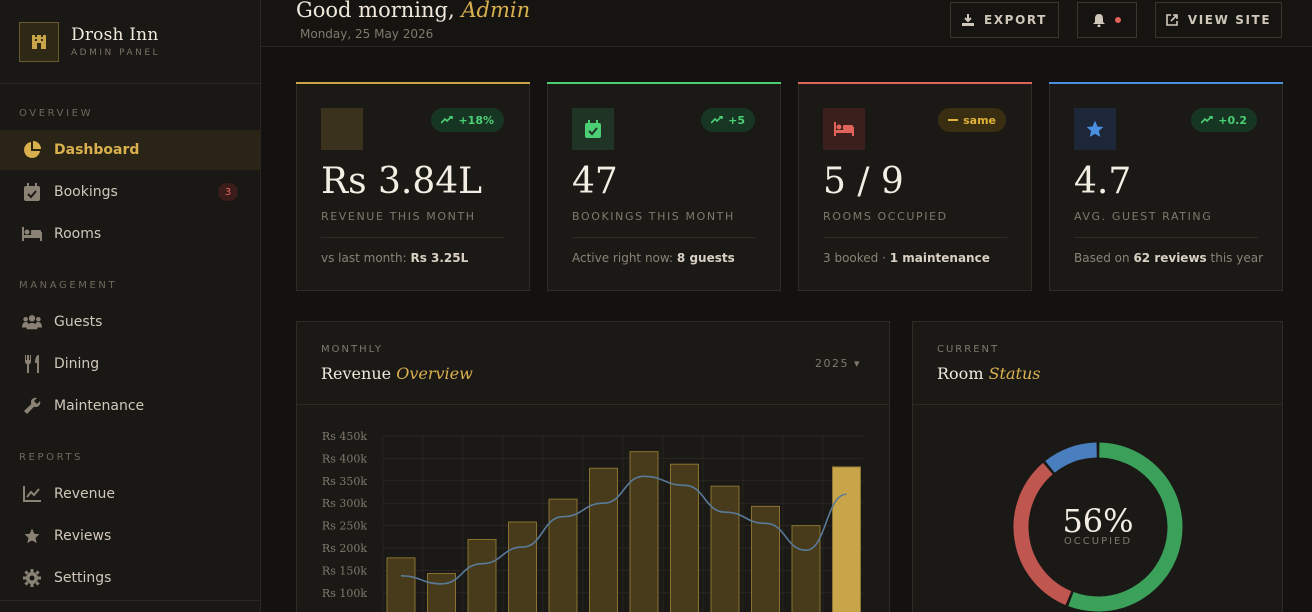 The image size is (1312, 612). What do you see at coordinates (32, 578) in the screenshot?
I see `gear-icon` at bounding box center [32, 578].